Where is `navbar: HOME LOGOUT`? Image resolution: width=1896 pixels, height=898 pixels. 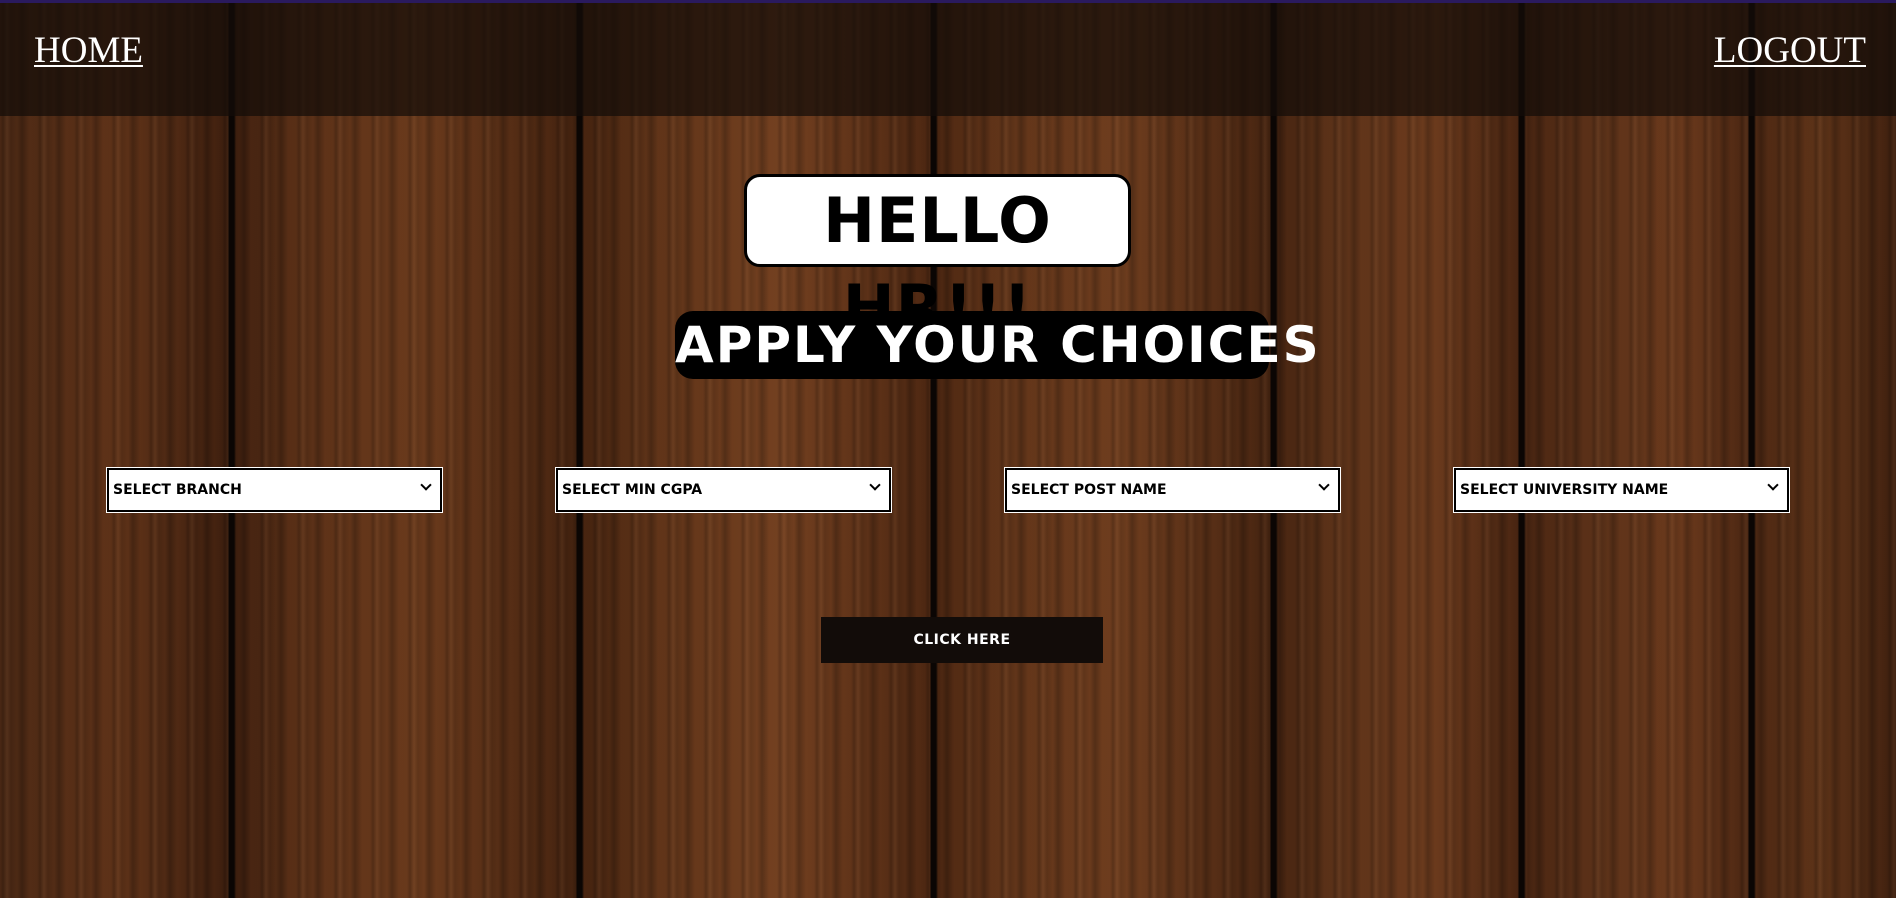 navbar: HOME LOGOUT is located at coordinates (948, 59).